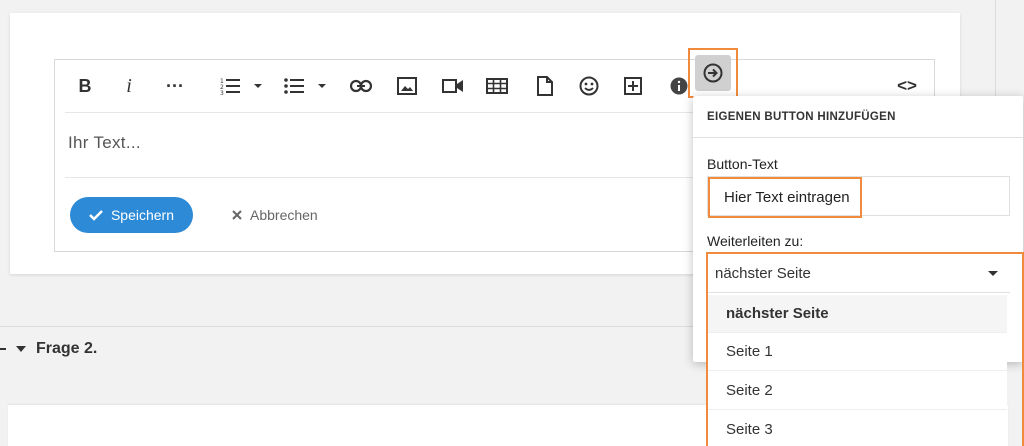  I want to click on custom-button-highlight, so click(713, 73).